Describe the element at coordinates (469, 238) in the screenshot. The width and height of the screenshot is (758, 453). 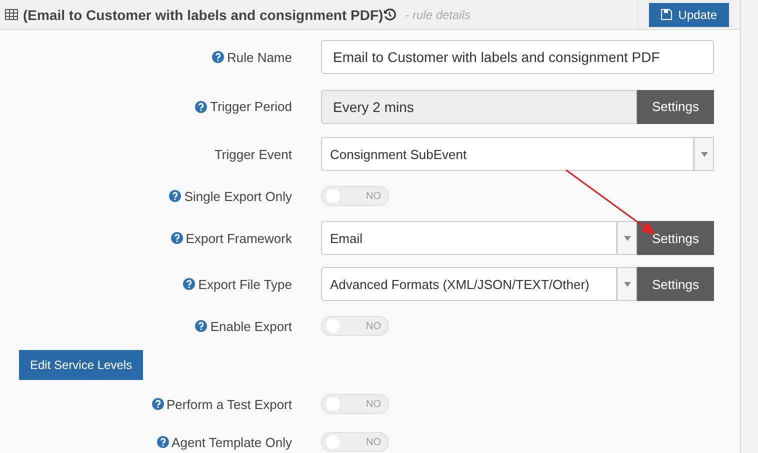
I see `select-field: Email` at that location.